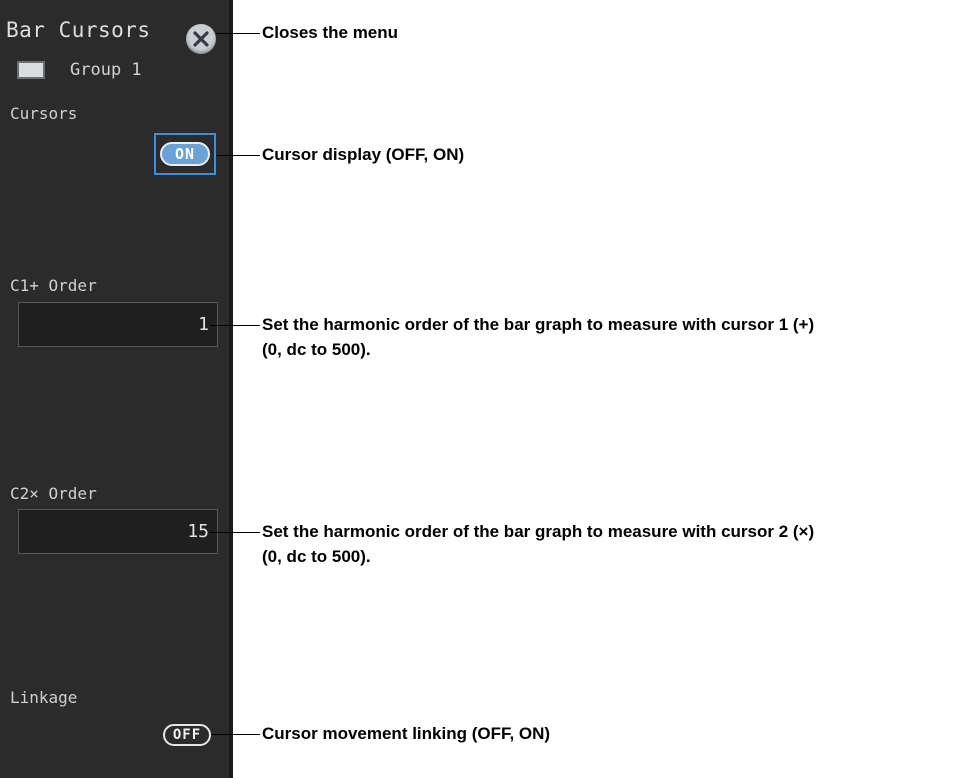 The image size is (958, 778). What do you see at coordinates (316, 556) in the screenshot?
I see `c2-callout-line2: (0, dc to 500).` at bounding box center [316, 556].